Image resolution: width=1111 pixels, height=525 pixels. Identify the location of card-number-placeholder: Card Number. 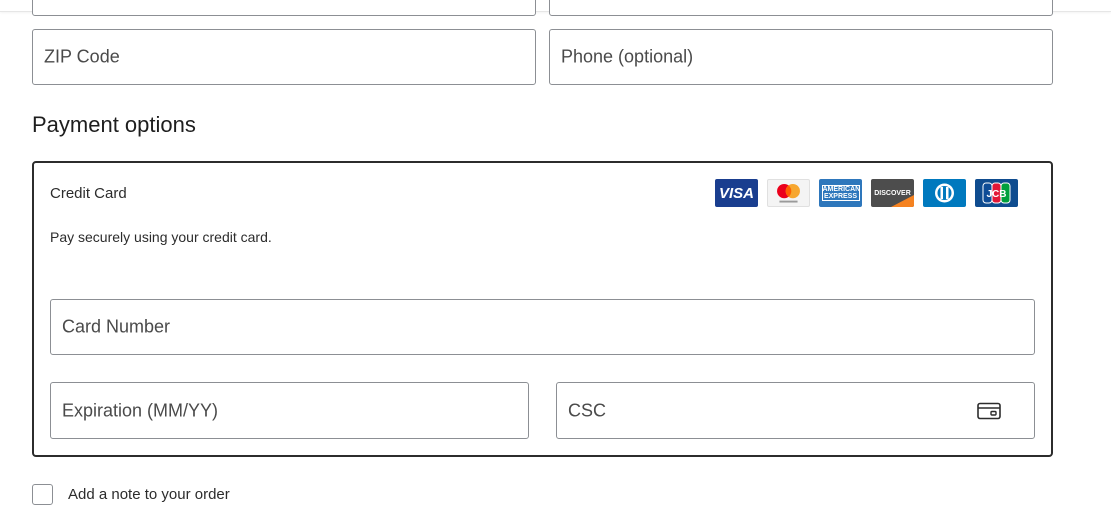
(116, 326).